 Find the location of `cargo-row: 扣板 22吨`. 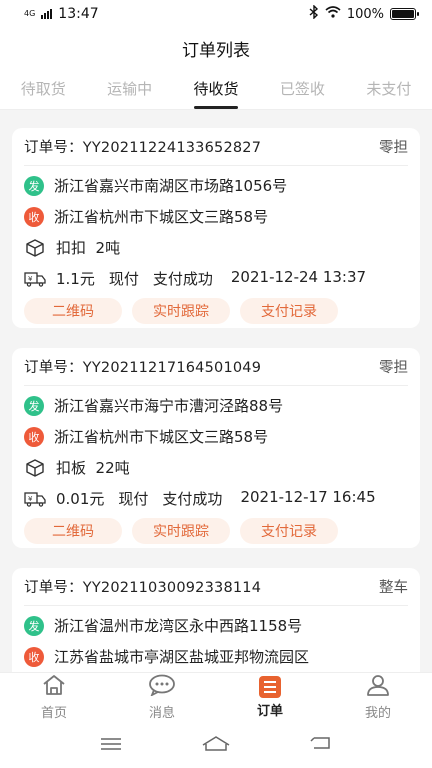

cargo-row: 扣板 22吨 is located at coordinates (216, 467).